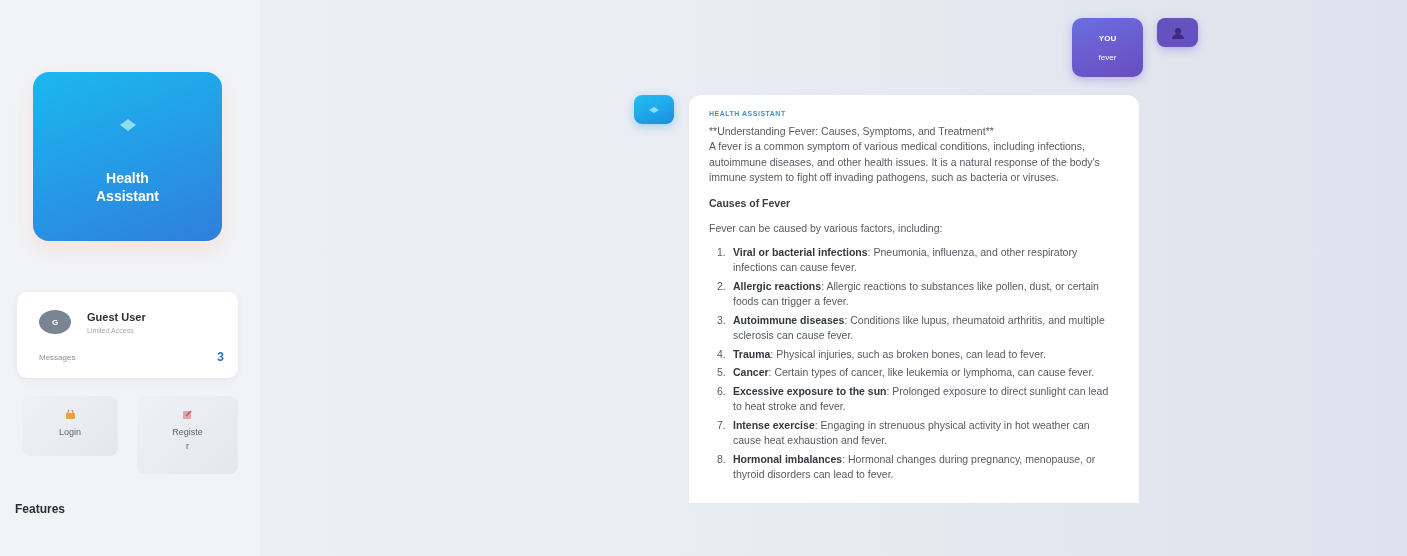 The image size is (1407, 556). Describe the element at coordinates (654, 109) in the screenshot. I see `assistant-avatar` at that location.